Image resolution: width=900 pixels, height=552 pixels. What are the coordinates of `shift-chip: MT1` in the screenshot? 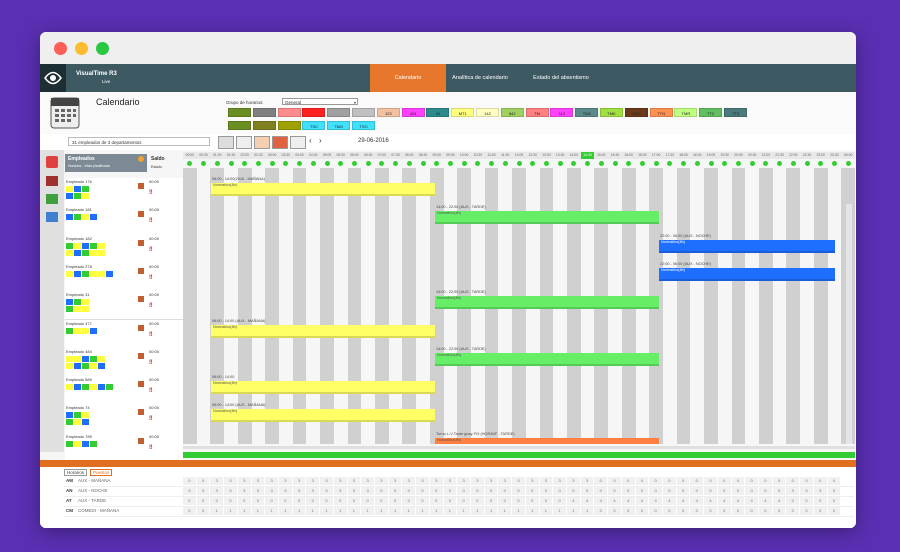 It's located at (463, 112).